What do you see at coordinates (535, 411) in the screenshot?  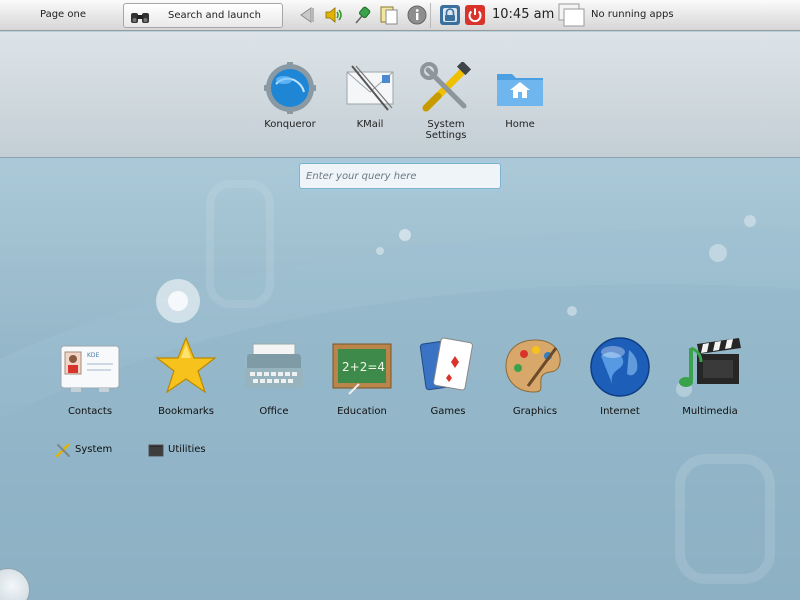 I see `category-label: Graphics` at bounding box center [535, 411].